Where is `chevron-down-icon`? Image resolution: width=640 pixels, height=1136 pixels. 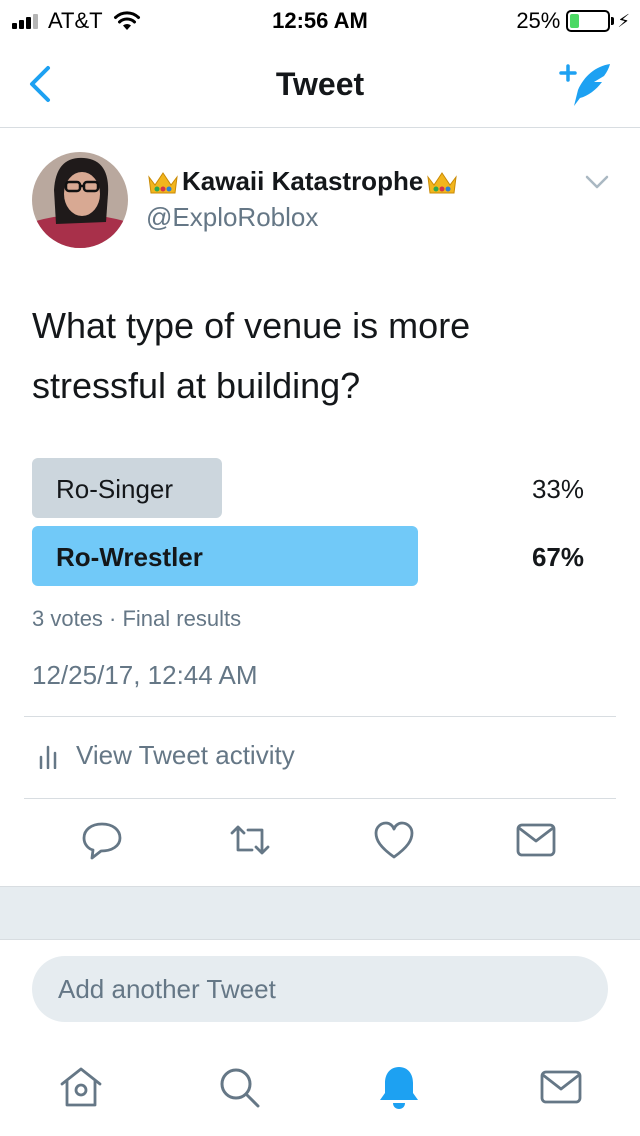 chevron-down-icon is located at coordinates (597, 182).